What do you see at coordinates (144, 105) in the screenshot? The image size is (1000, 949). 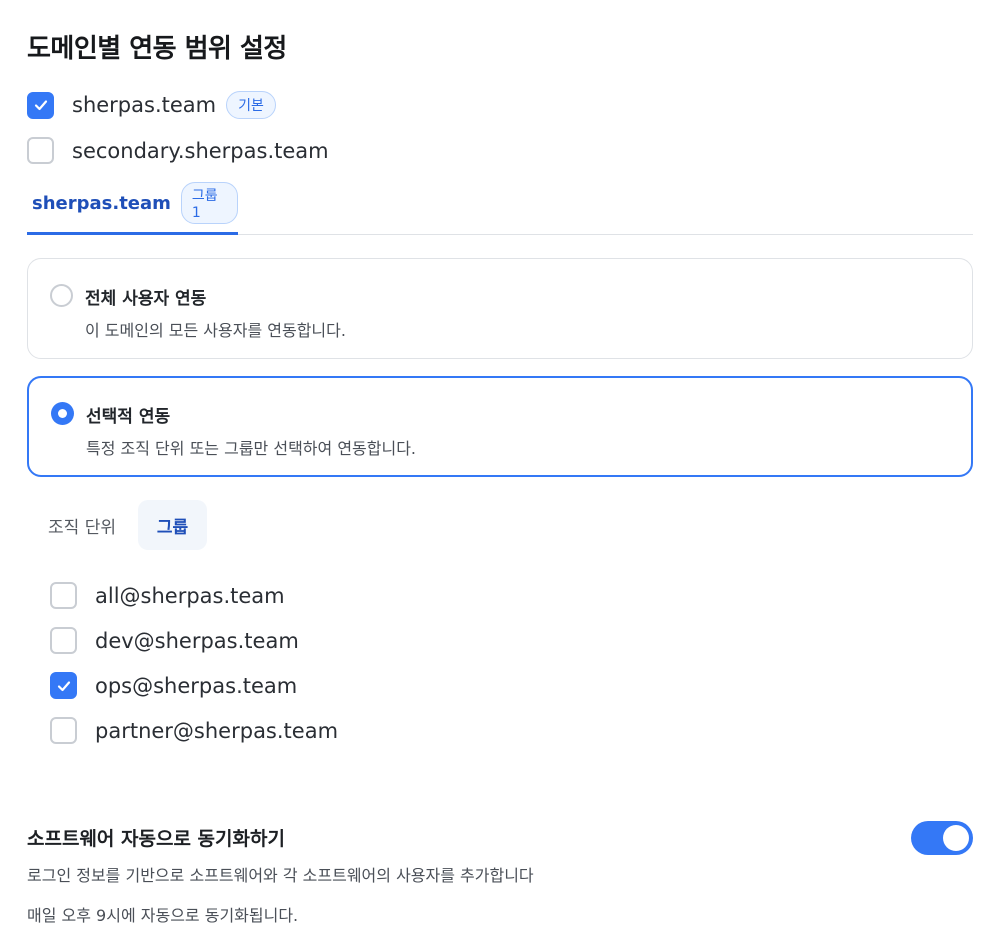 I see `domain-label: sherpas.team` at bounding box center [144, 105].